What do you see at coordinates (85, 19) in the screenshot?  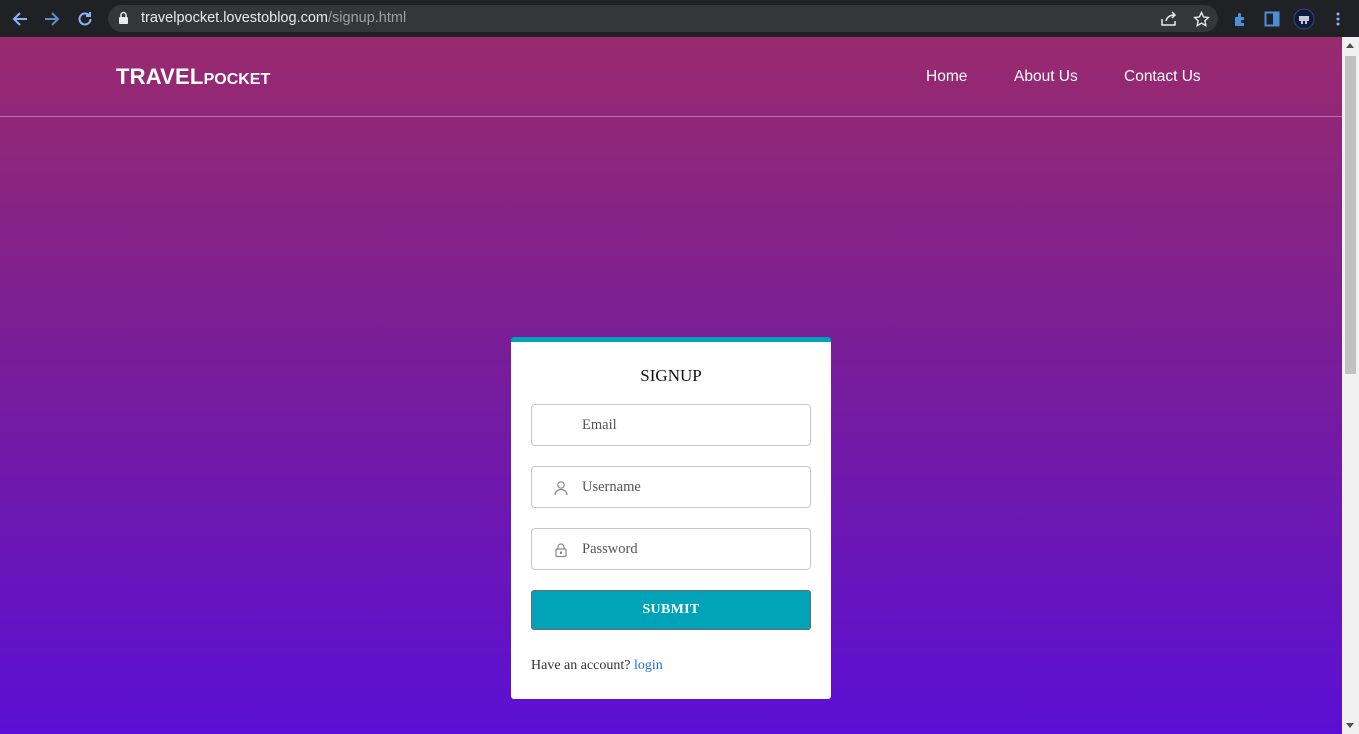 I see `reload-icon` at bounding box center [85, 19].